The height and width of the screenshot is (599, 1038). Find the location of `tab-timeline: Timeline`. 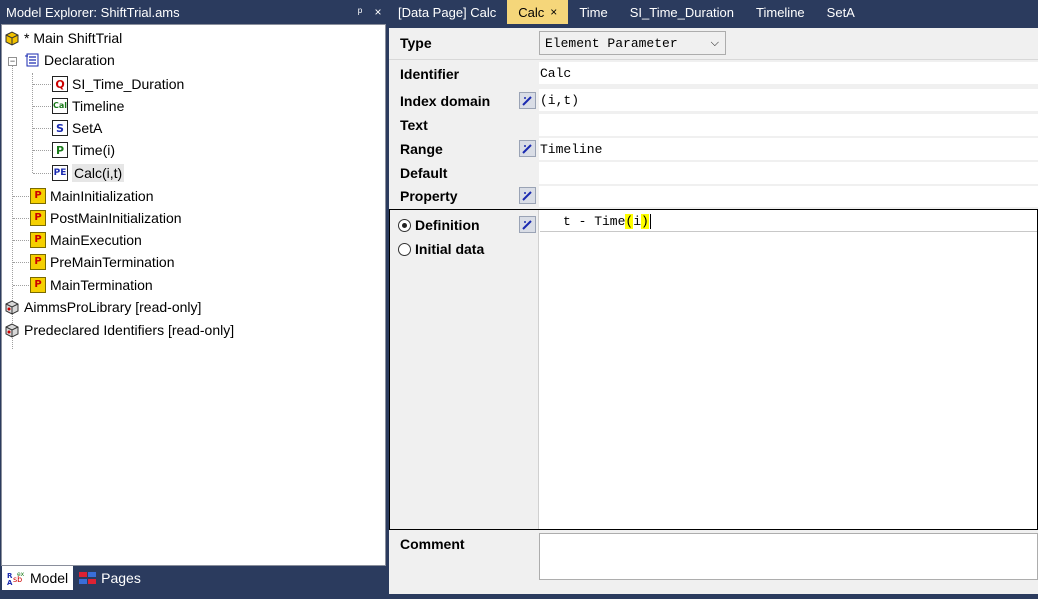

tab-timeline: Timeline is located at coordinates (780, 12).